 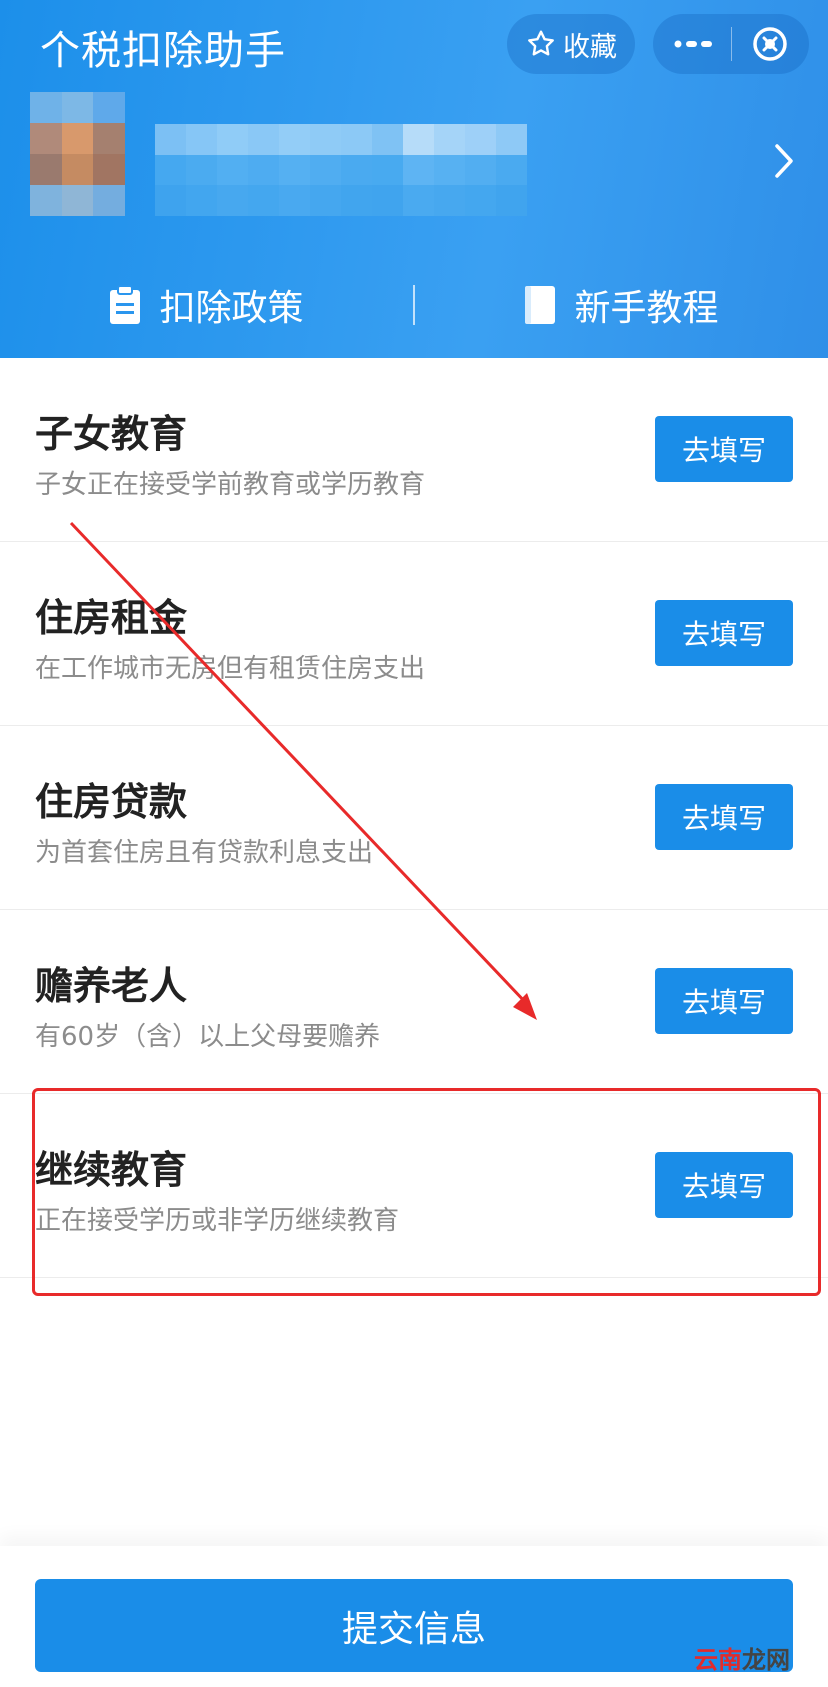 I want to click on miniapp-capsule, so click(x=731, y=44).